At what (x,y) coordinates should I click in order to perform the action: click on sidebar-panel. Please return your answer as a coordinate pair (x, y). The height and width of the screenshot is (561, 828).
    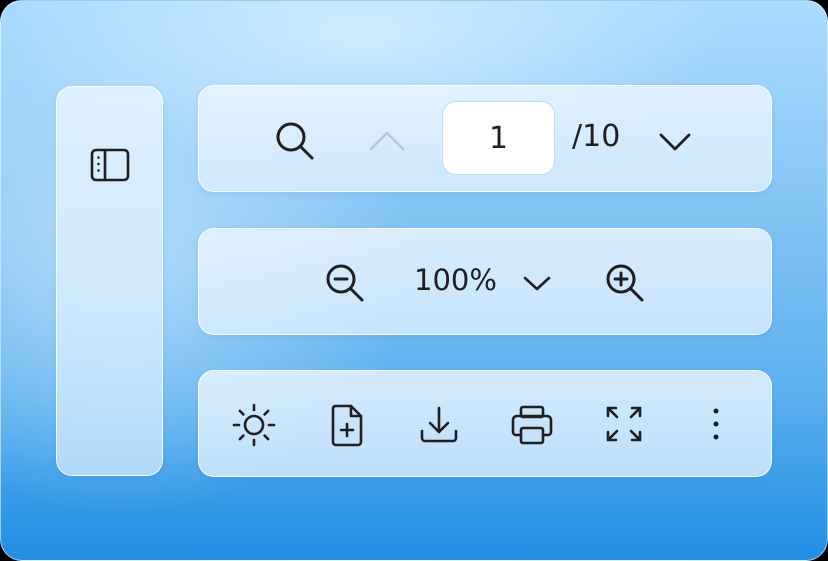
    Looking at the image, I should click on (109, 281).